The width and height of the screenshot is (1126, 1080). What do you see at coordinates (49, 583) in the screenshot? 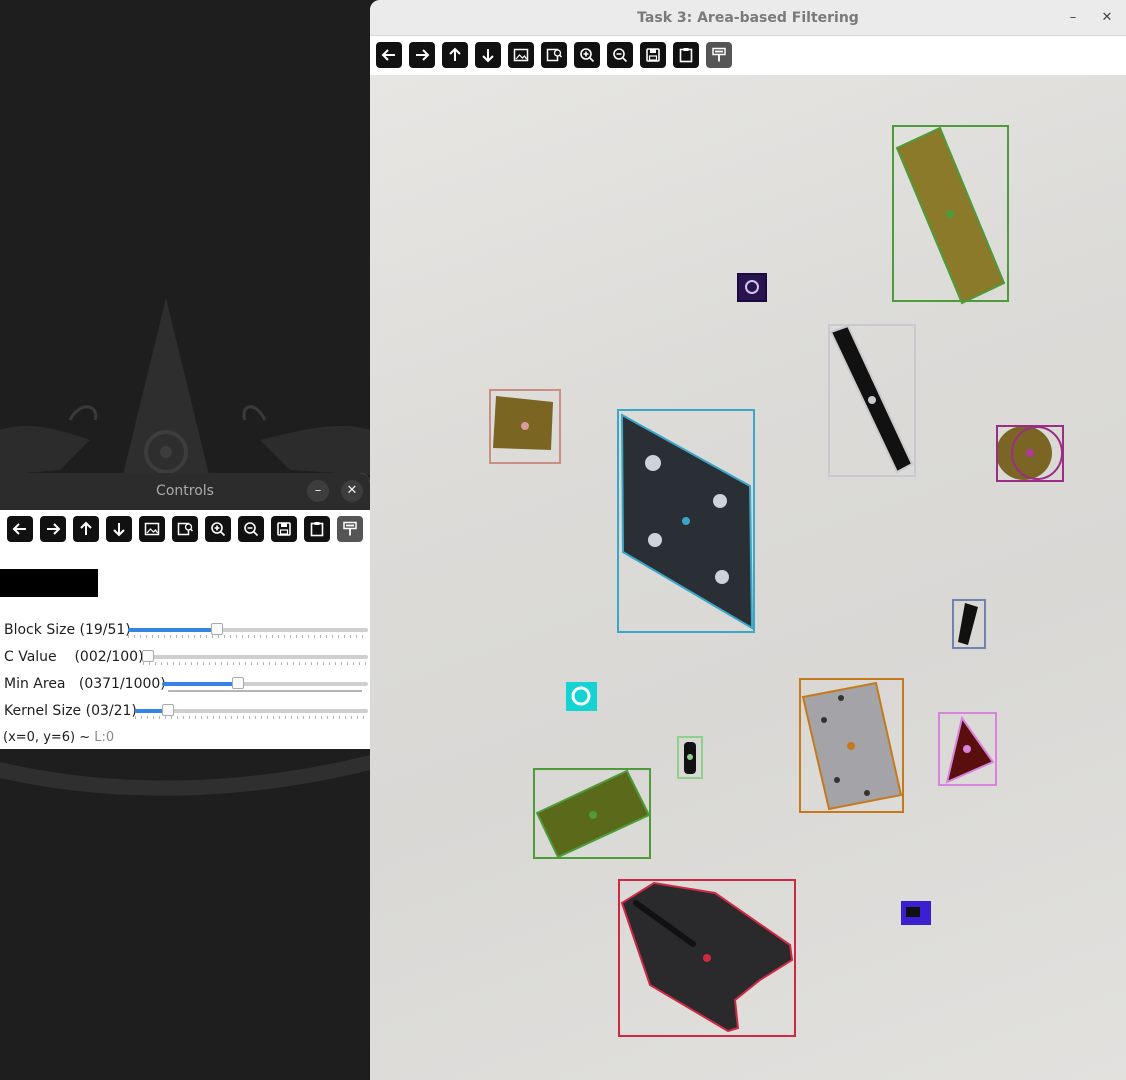
I see `preview-swatch` at bounding box center [49, 583].